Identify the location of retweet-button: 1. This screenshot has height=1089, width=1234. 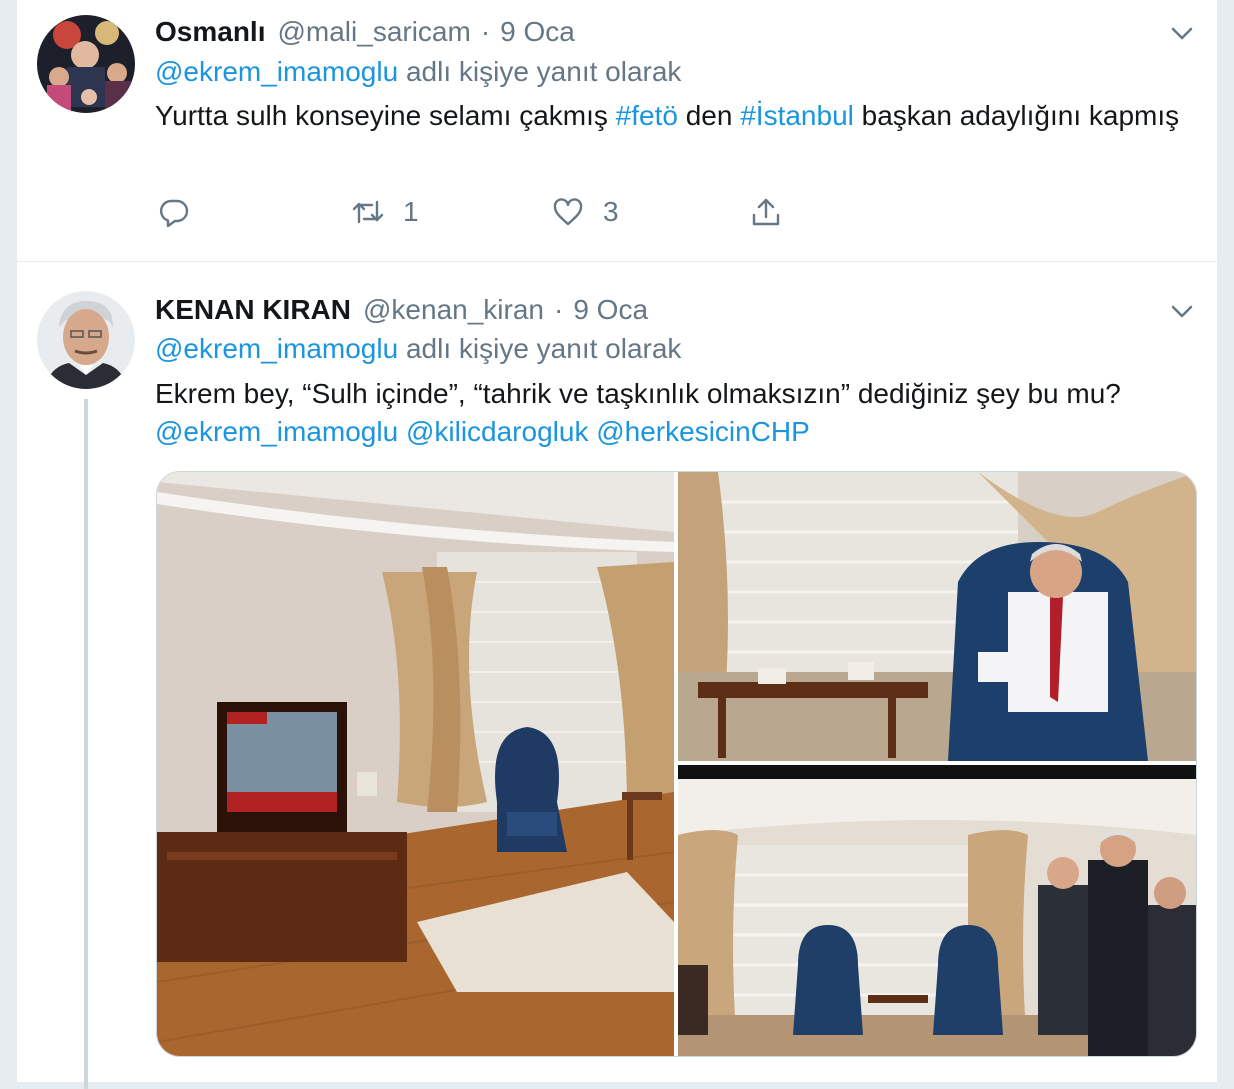
(385, 212).